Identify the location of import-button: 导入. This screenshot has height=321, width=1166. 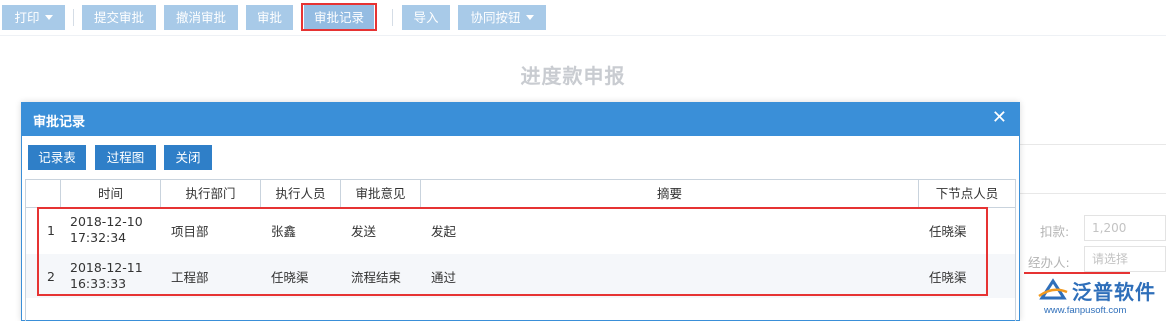
(426, 17).